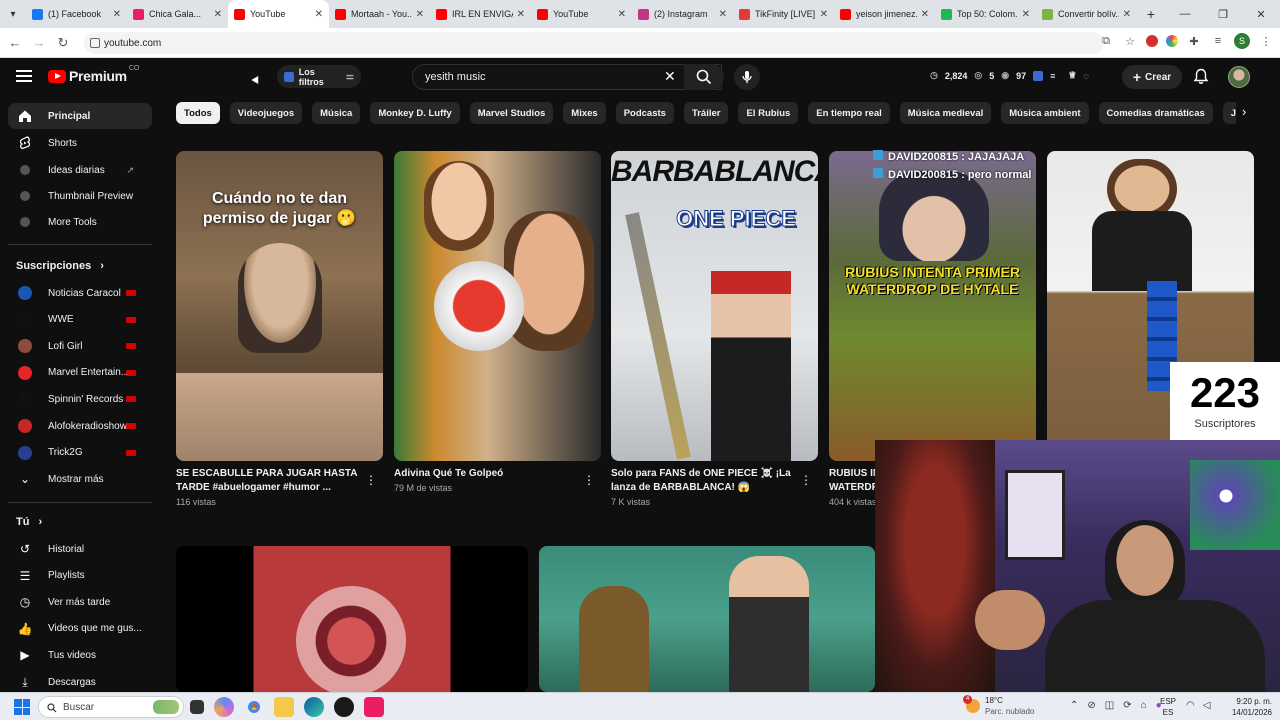 This screenshot has height=720, width=1280. What do you see at coordinates (336, 113) in the screenshot?
I see `filter-chip: Música` at bounding box center [336, 113].